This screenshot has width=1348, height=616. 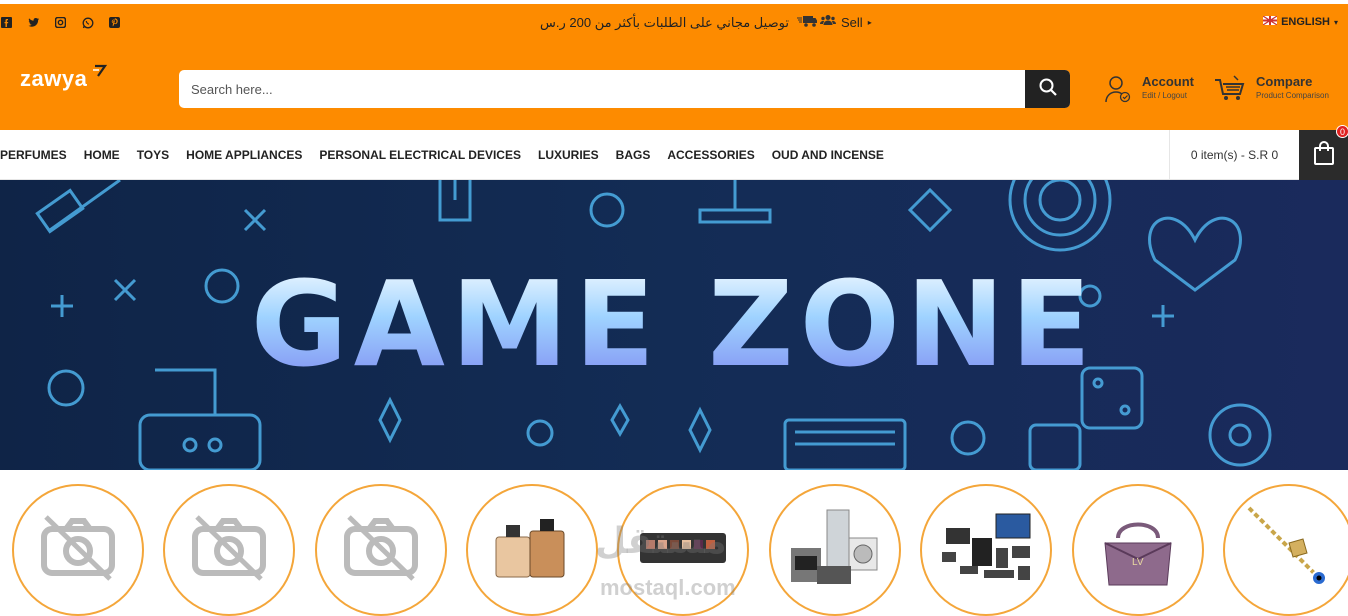 I want to click on shopping-bag-icon, so click(x=1324, y=155).